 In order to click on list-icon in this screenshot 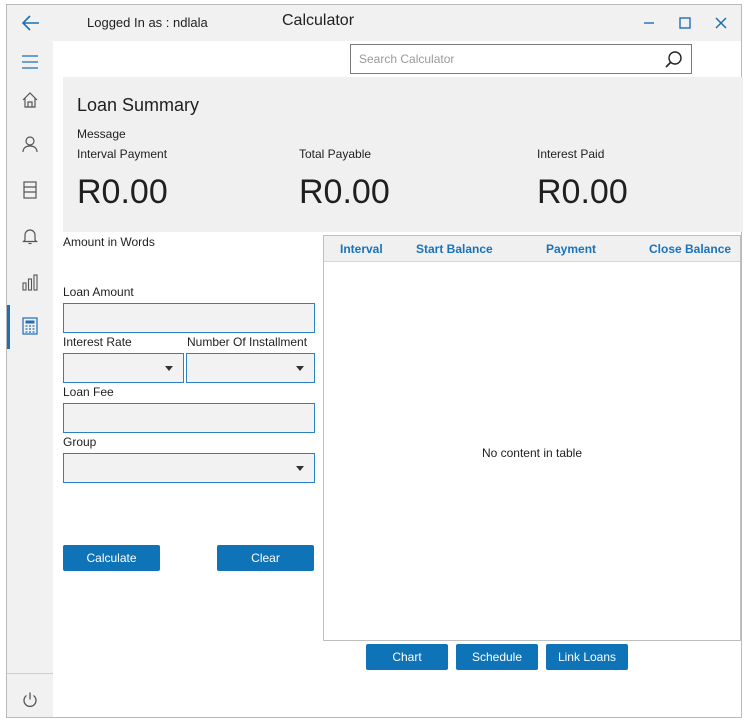, I will do `click(30, 191)`.